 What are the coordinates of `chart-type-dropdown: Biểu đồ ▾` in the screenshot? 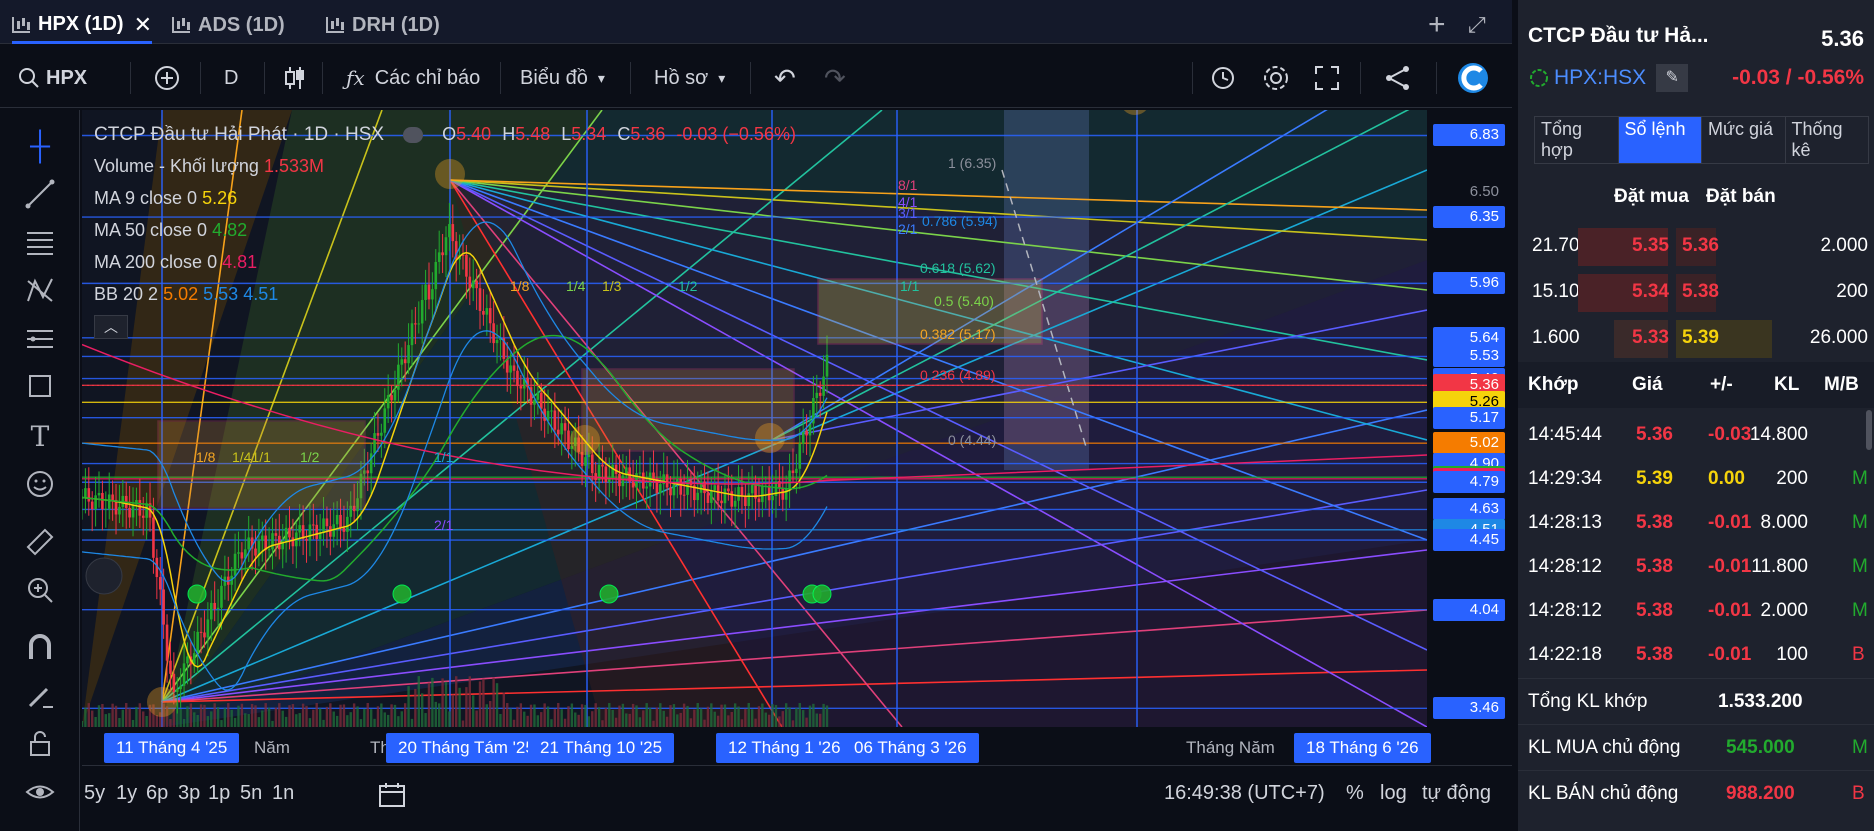 It's located at (562, 78).